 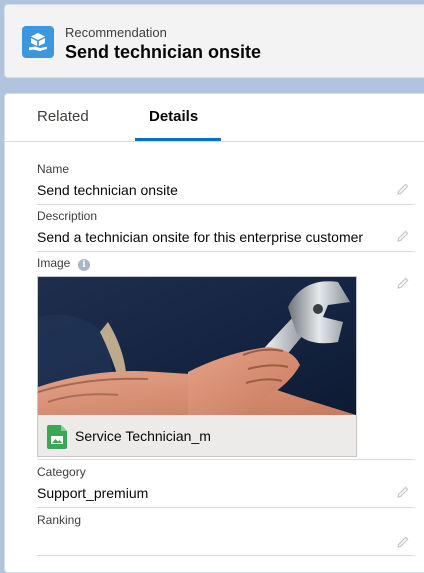 I want to click on field-label: Description, so click(x=67, y=216).